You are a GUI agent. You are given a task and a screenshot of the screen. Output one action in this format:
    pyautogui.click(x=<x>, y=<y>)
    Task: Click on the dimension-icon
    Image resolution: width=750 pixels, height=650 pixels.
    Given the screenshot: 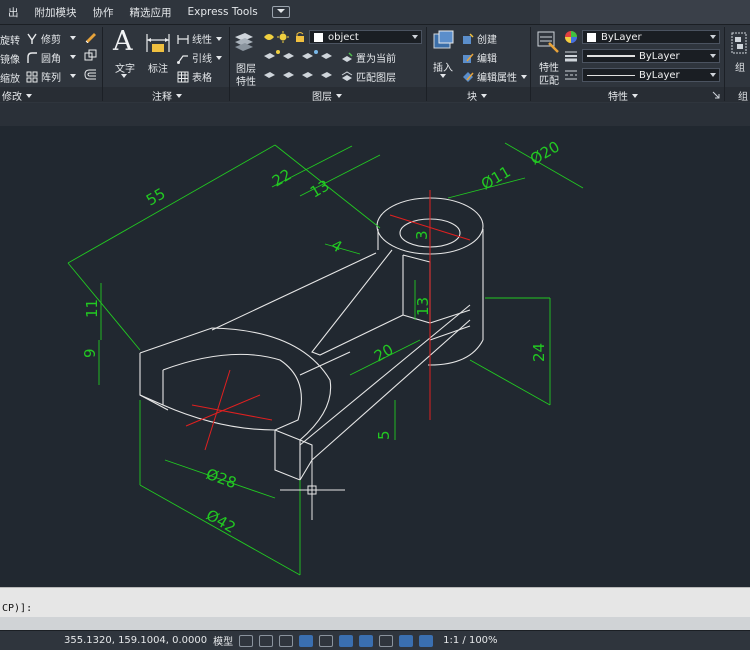 What is the action you would take?
    pyautogui.click(x=158, y=43)
    